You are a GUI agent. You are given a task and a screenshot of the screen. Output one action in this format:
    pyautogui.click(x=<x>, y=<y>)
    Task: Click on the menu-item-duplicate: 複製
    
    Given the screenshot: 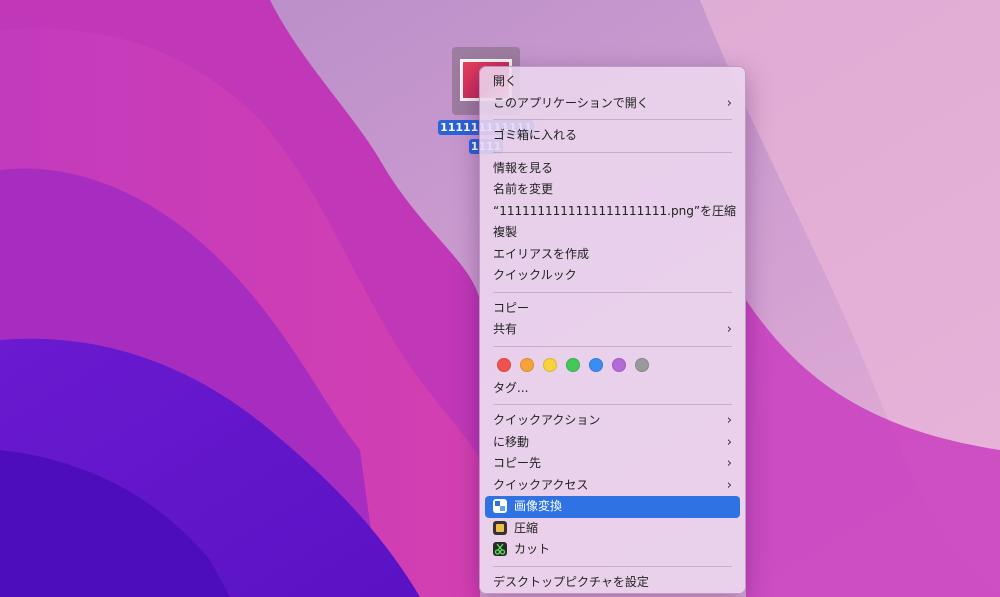 What is the action you would take?
    pyautogui.click(x=612, y=233)
    